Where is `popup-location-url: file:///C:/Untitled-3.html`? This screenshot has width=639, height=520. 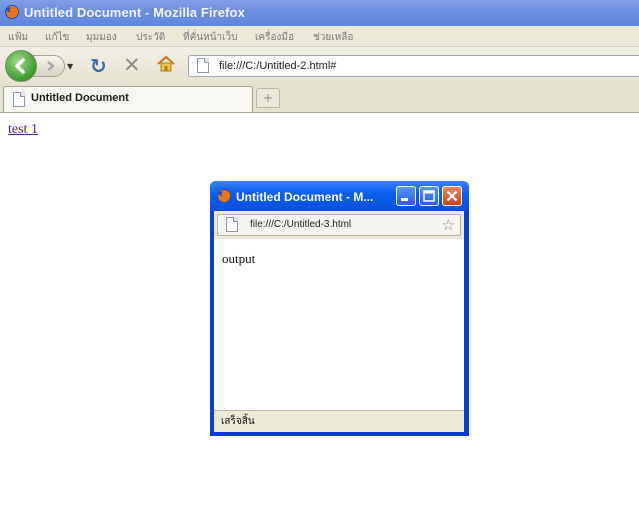 popup-location-url: file:///C:/Untitled-3.html is located at coordinates (300, 224).